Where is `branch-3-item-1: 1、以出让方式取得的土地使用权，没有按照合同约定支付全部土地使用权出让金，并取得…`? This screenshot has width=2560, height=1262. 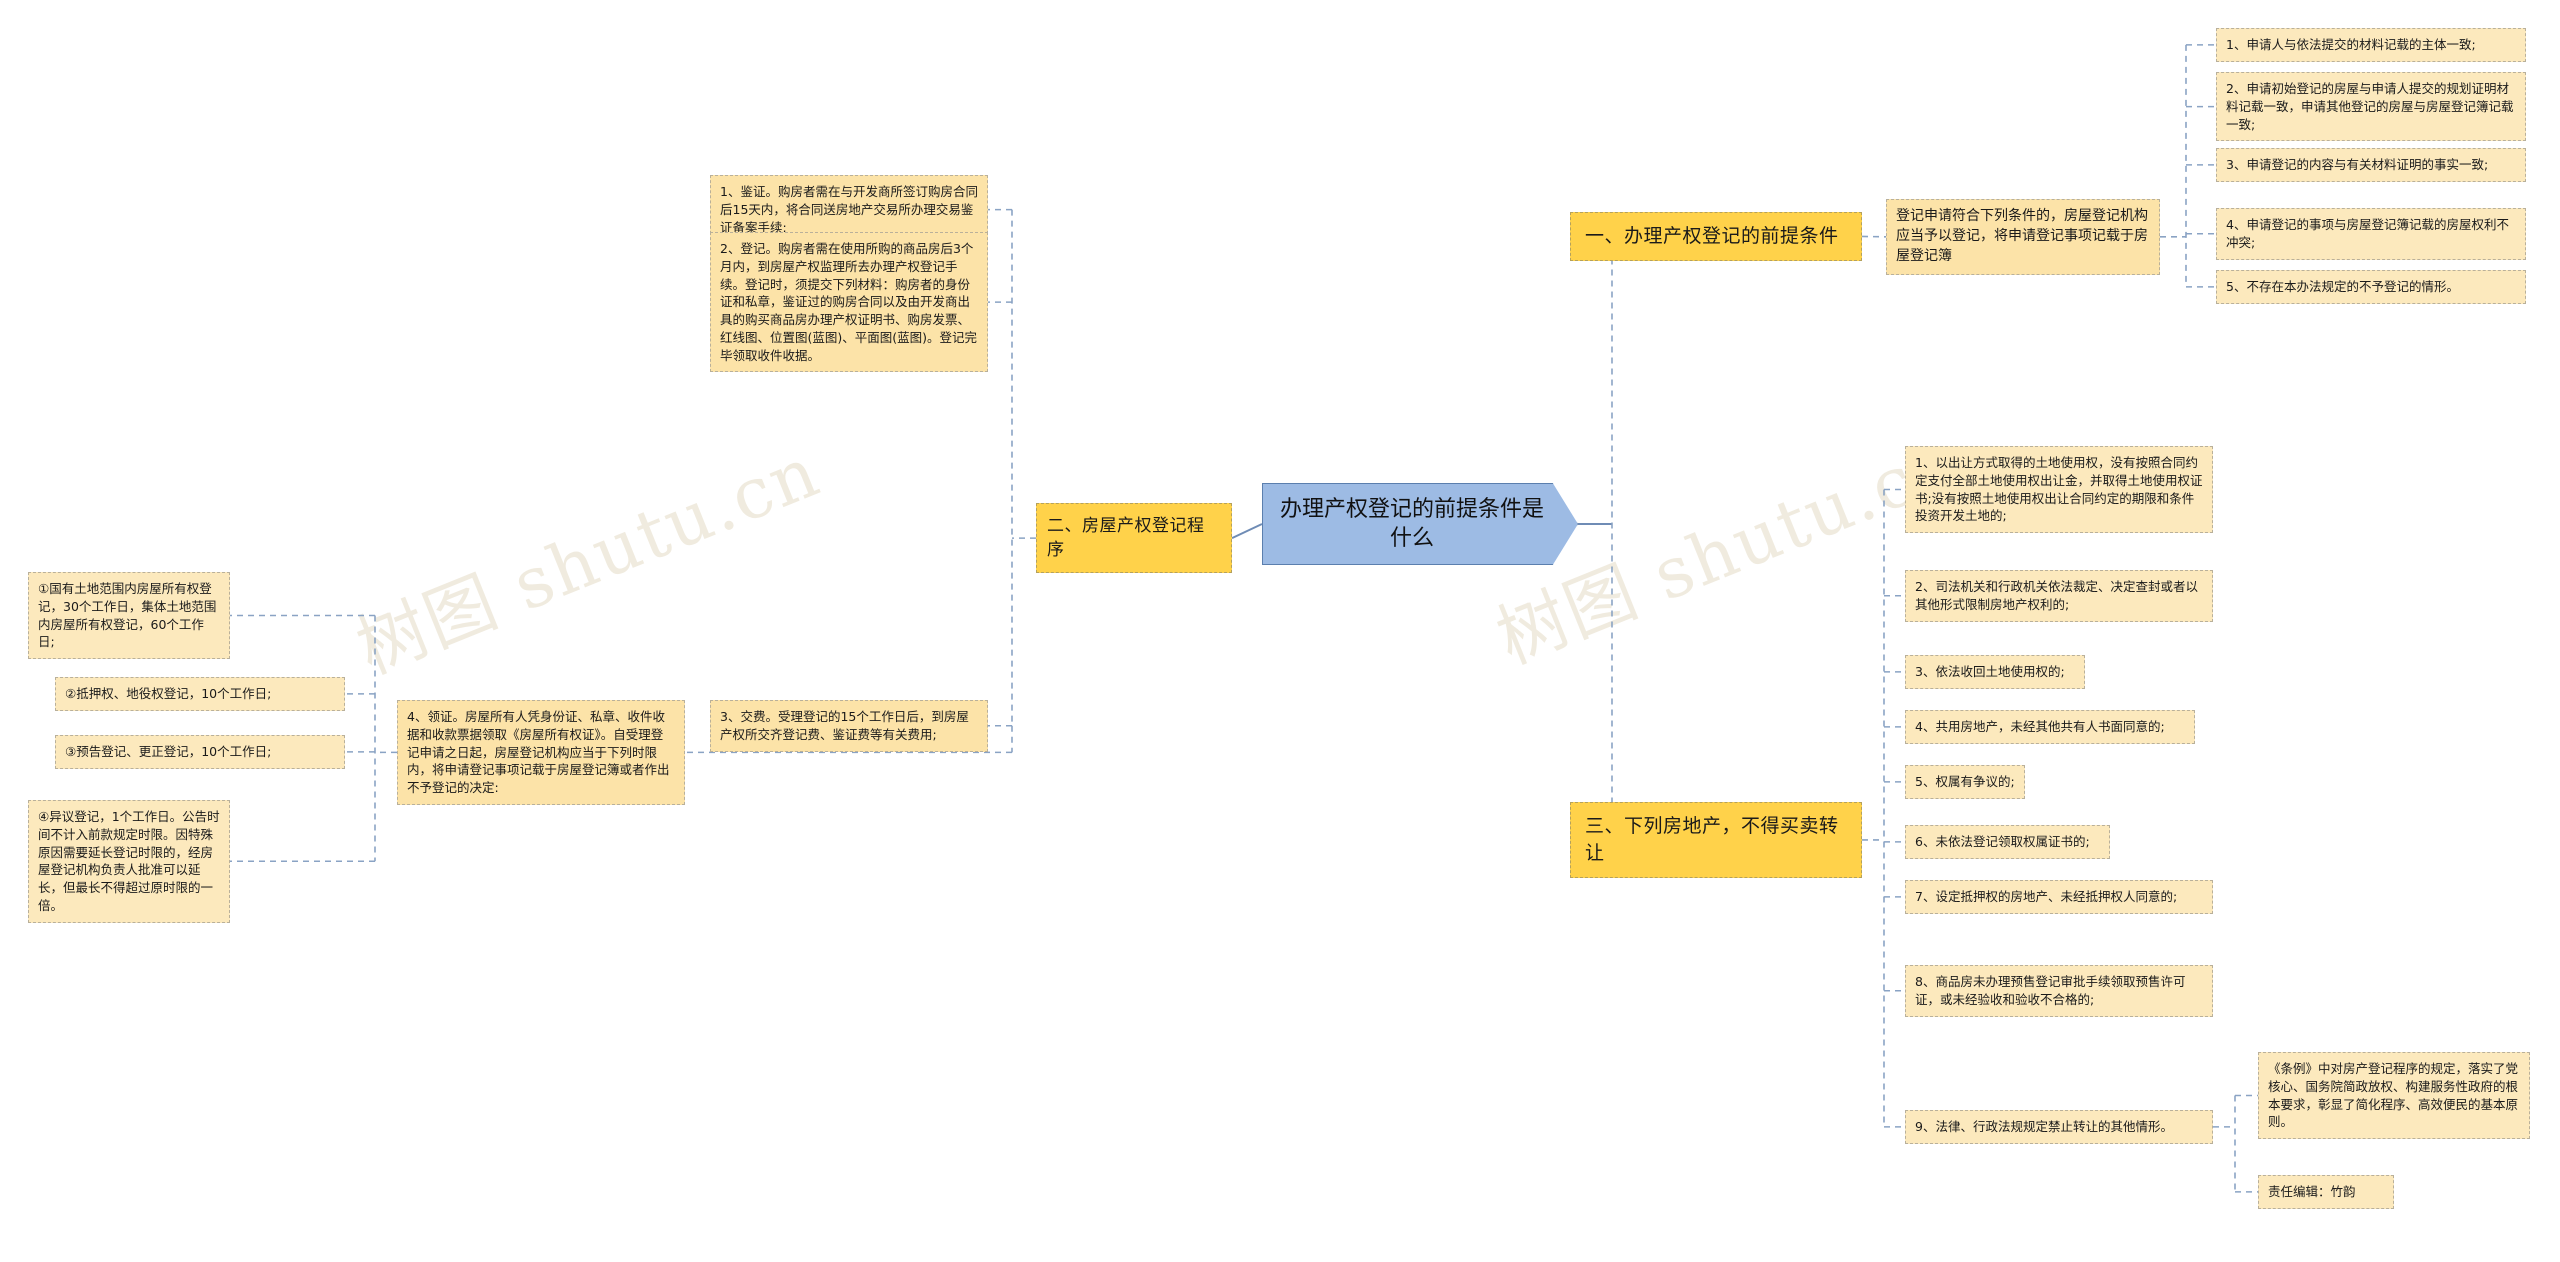
branch-3-item-1: 1、以出让方式取得的土地使用权，没有按照合同约定支付全部土地使用权出让金，并取得… is located at coordinates (2059, 489).